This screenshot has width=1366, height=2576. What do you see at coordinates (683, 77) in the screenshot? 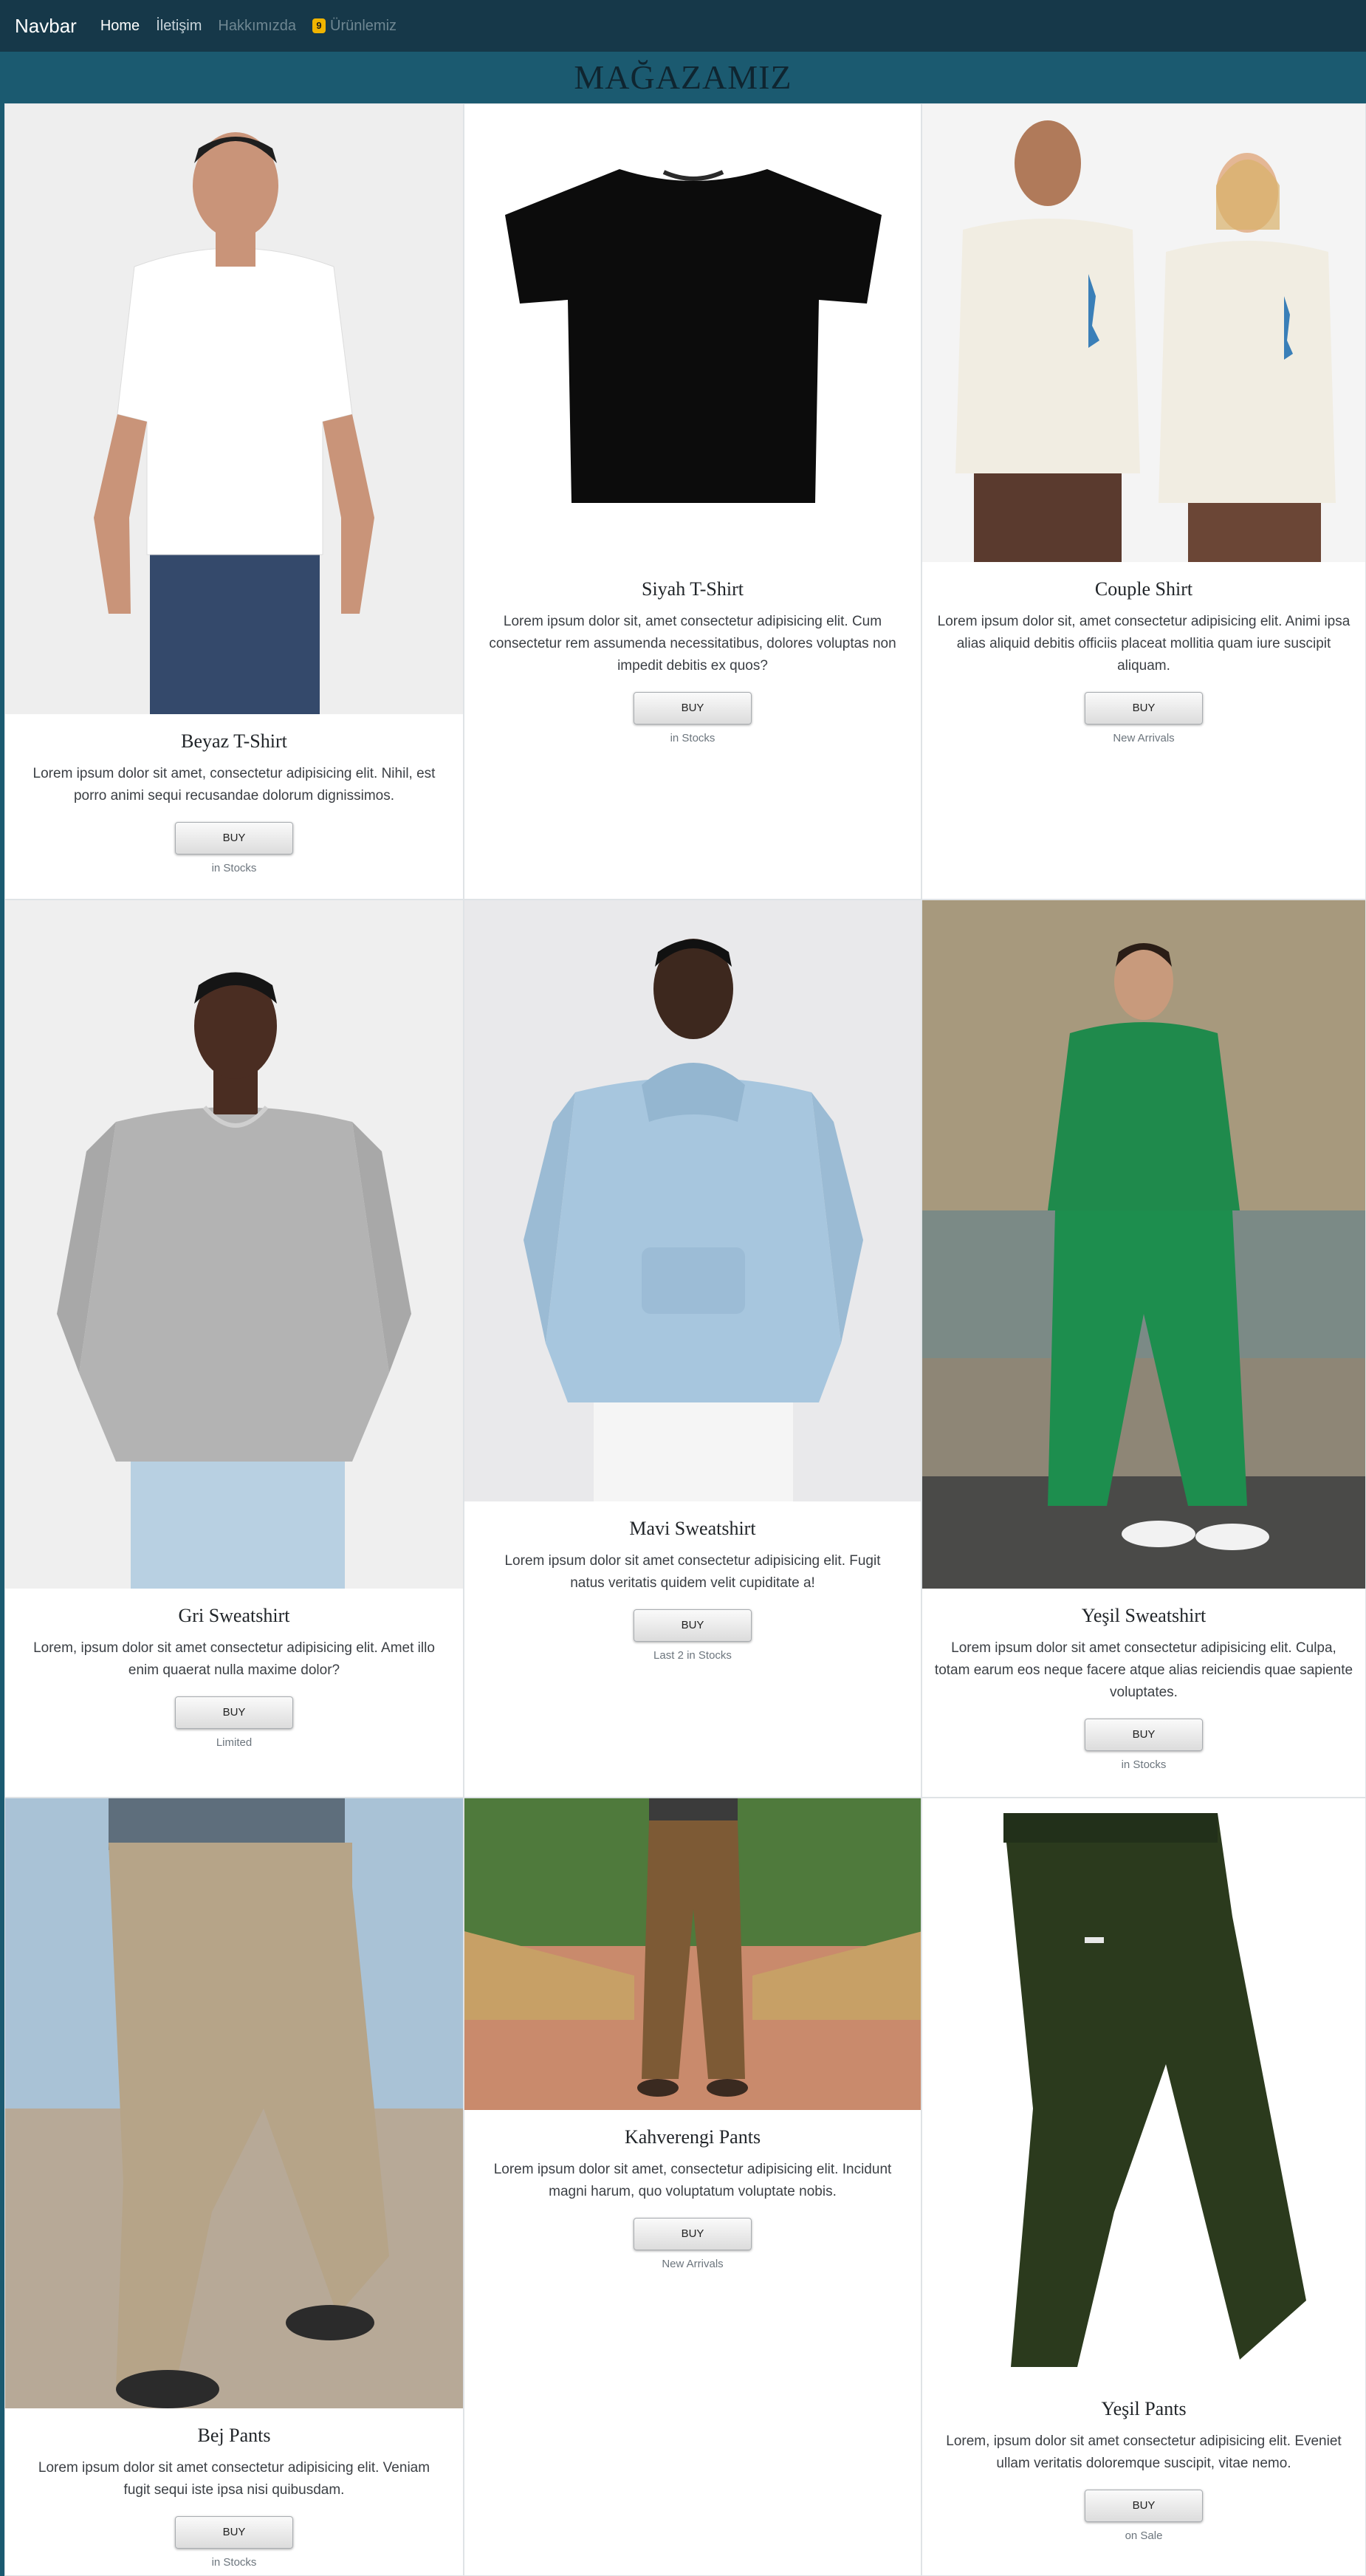
I see `page-title: MAĞAZAMIZ` at bounding box center [683, 77].